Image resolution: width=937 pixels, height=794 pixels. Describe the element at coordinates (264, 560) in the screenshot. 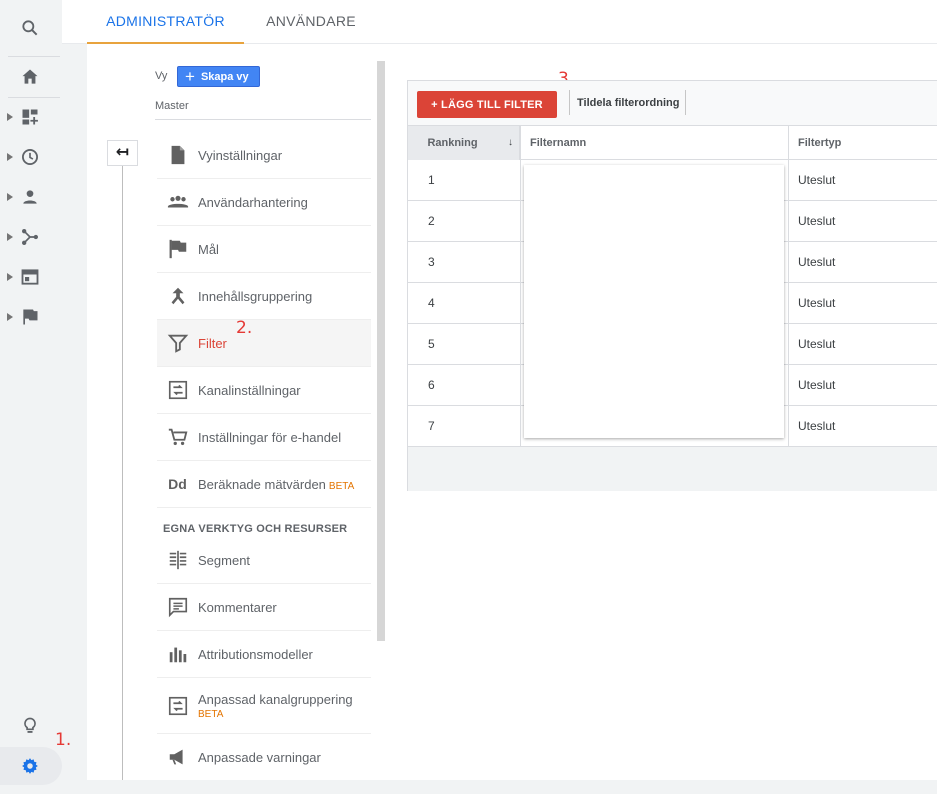

I see `menu-item-segments: Segment` at that location.